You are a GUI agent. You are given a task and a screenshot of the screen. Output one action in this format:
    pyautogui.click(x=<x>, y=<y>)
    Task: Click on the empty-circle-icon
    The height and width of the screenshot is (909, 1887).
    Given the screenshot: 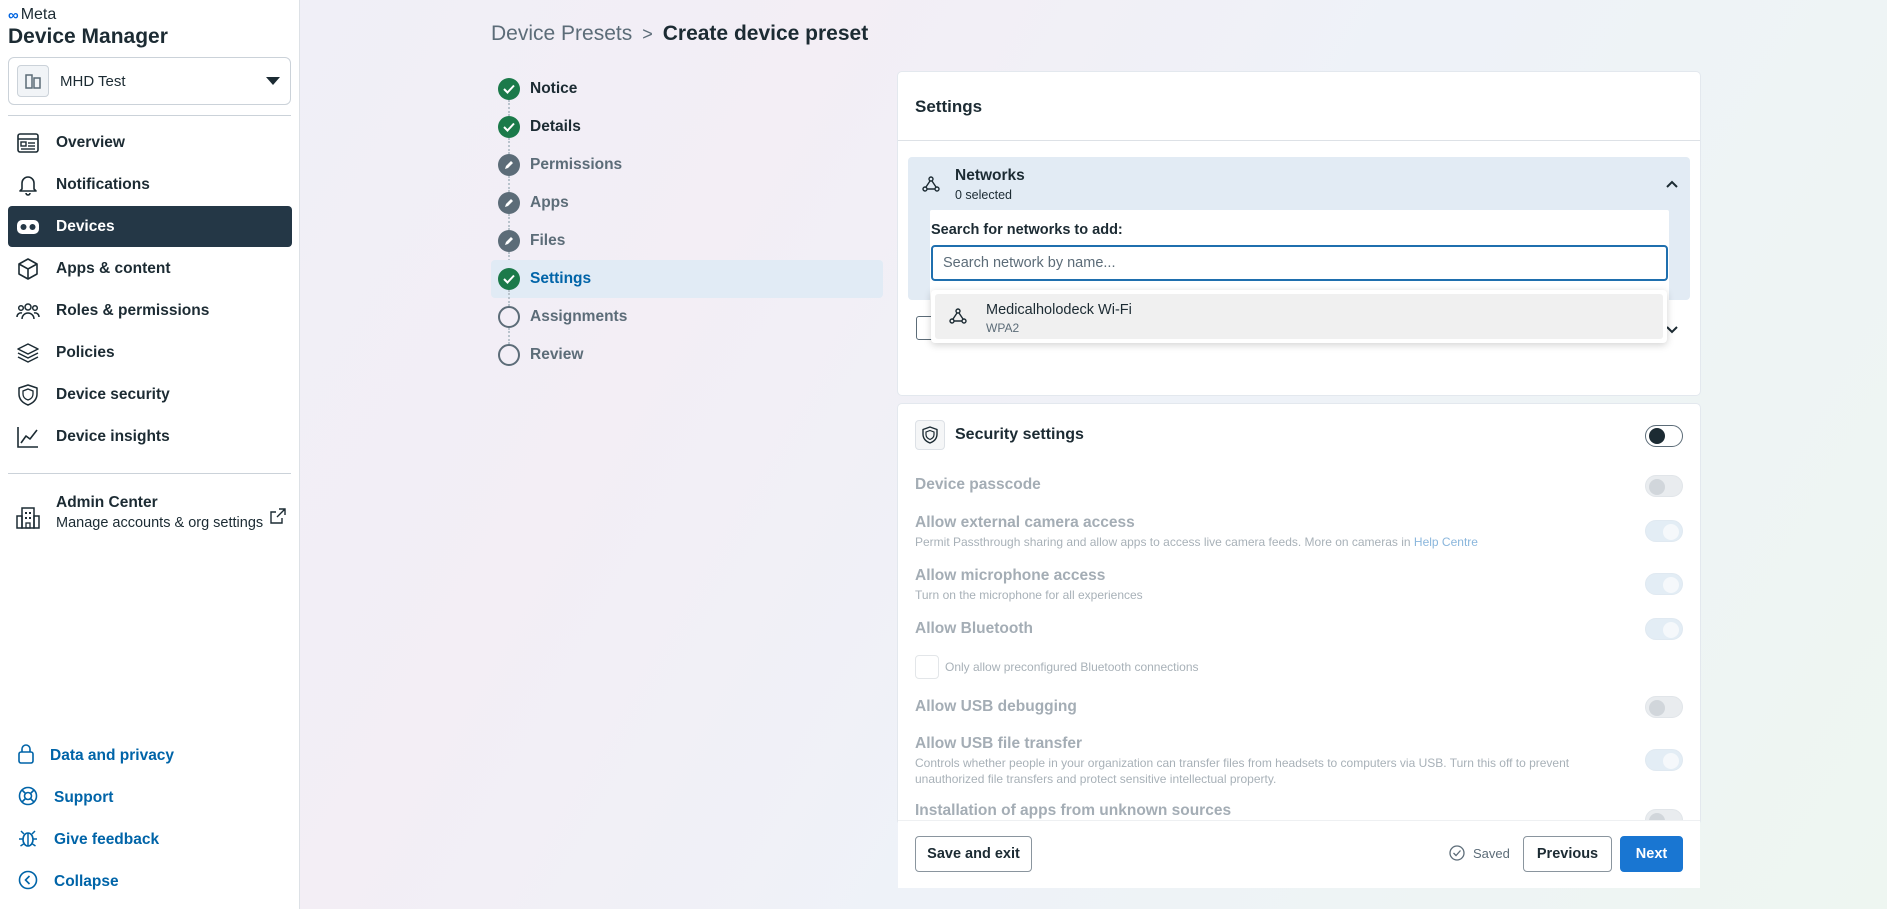 What is the action you would take?
    pyautogui.click(x=509, y=317)
    